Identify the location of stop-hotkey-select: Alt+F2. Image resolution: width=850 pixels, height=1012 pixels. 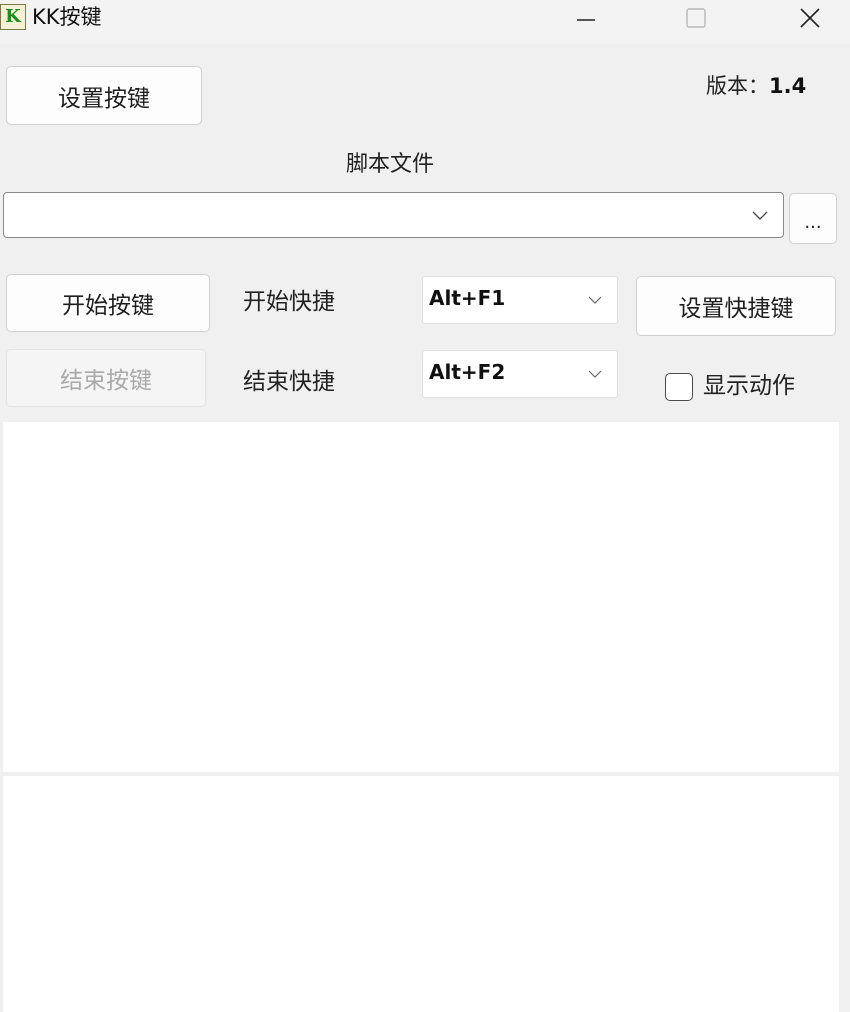
(520, 374).